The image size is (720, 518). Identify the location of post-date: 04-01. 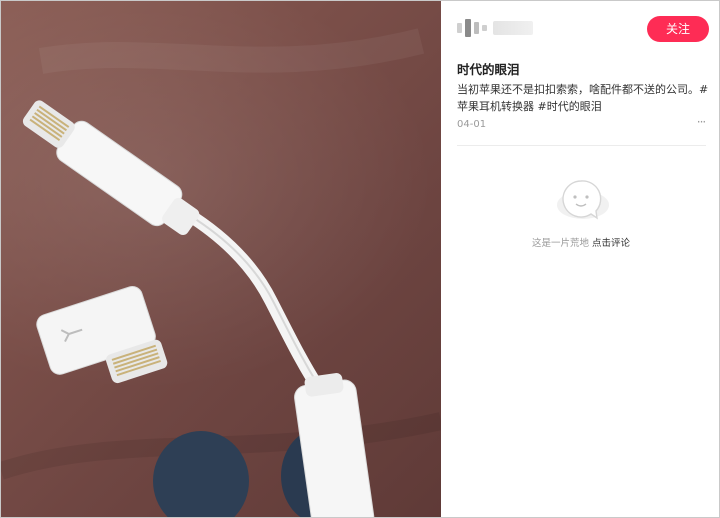
(472, 124).